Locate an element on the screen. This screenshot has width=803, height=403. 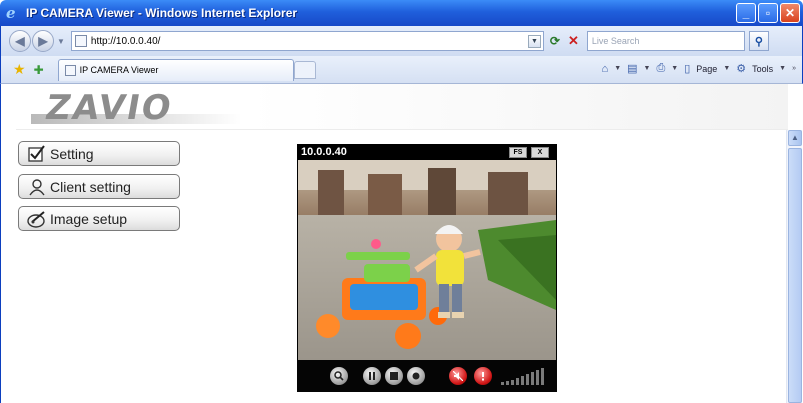
zoom-icon is located at coordinates (339, 376).